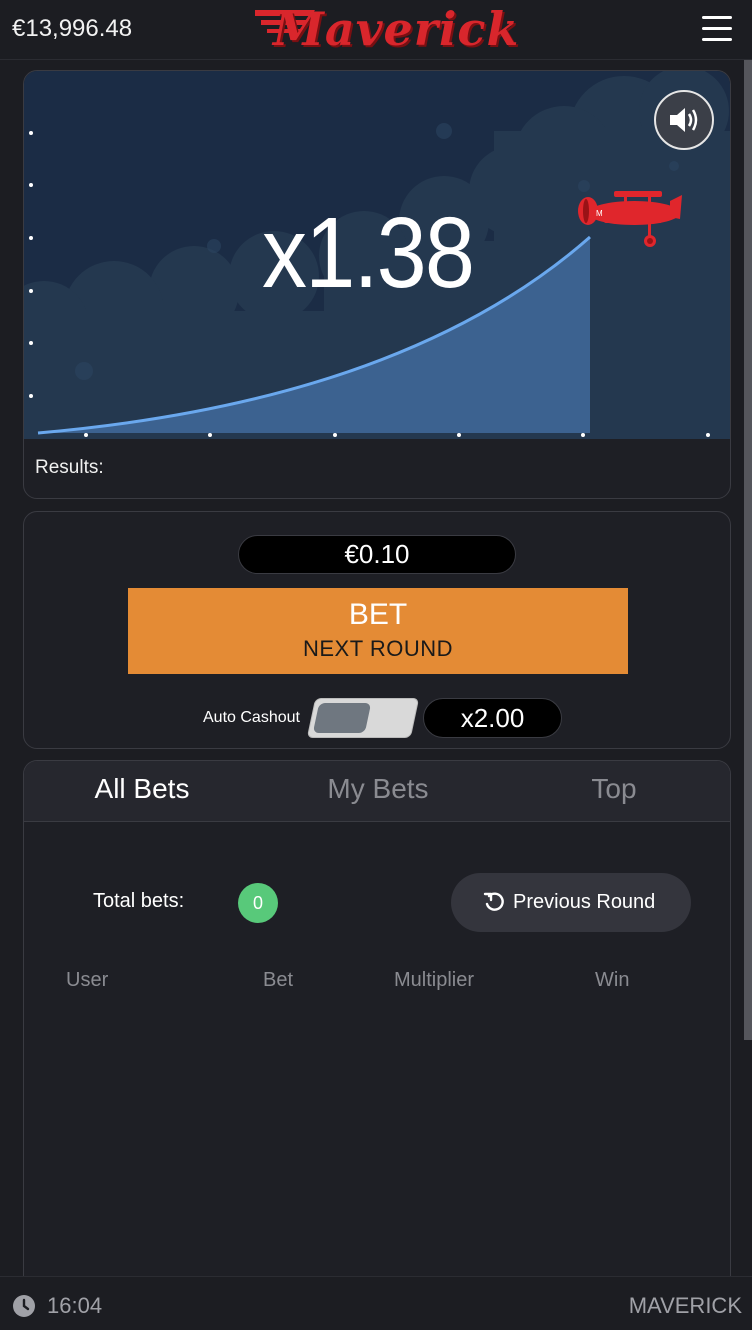  I want to click on results-label: Results:, so click(69, 467).